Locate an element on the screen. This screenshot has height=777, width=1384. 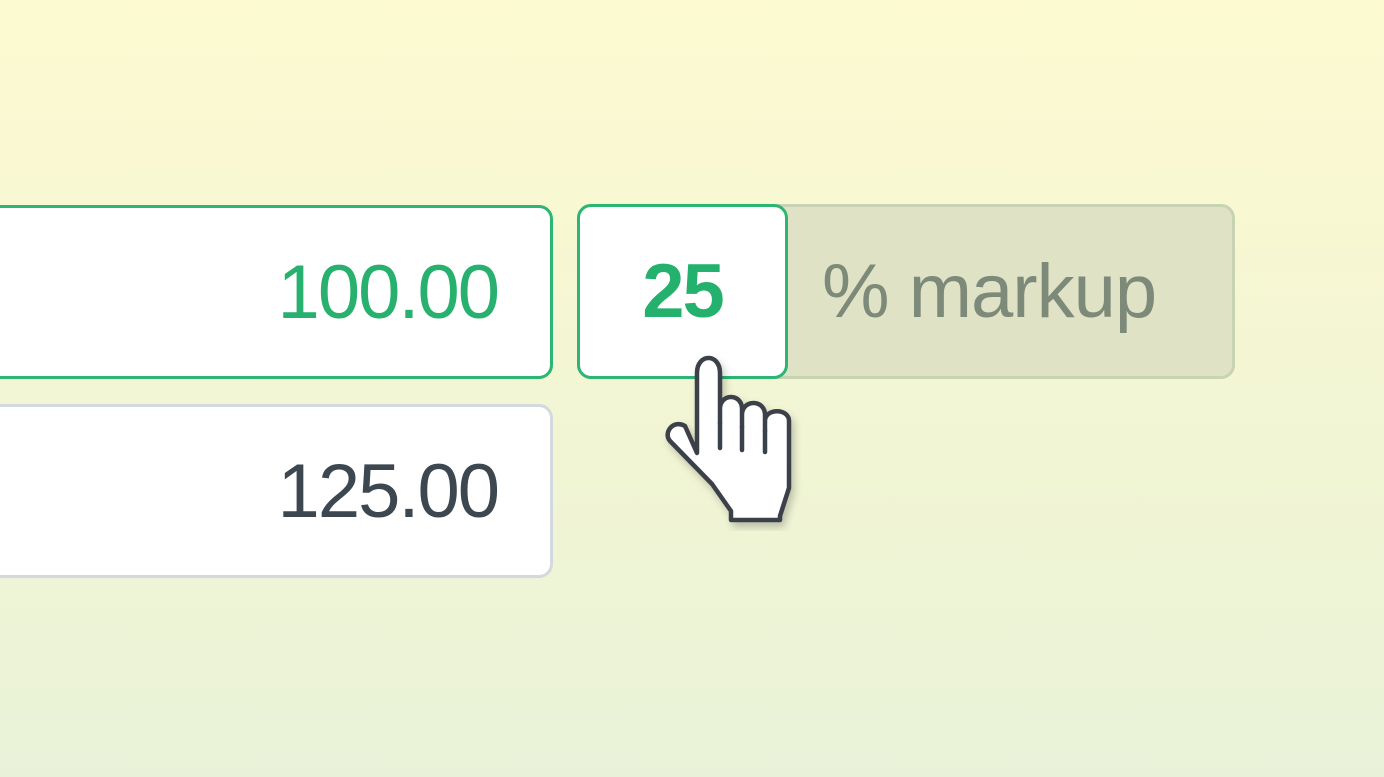
markup-addon-label: % markup is located at coordinates (989, 291).